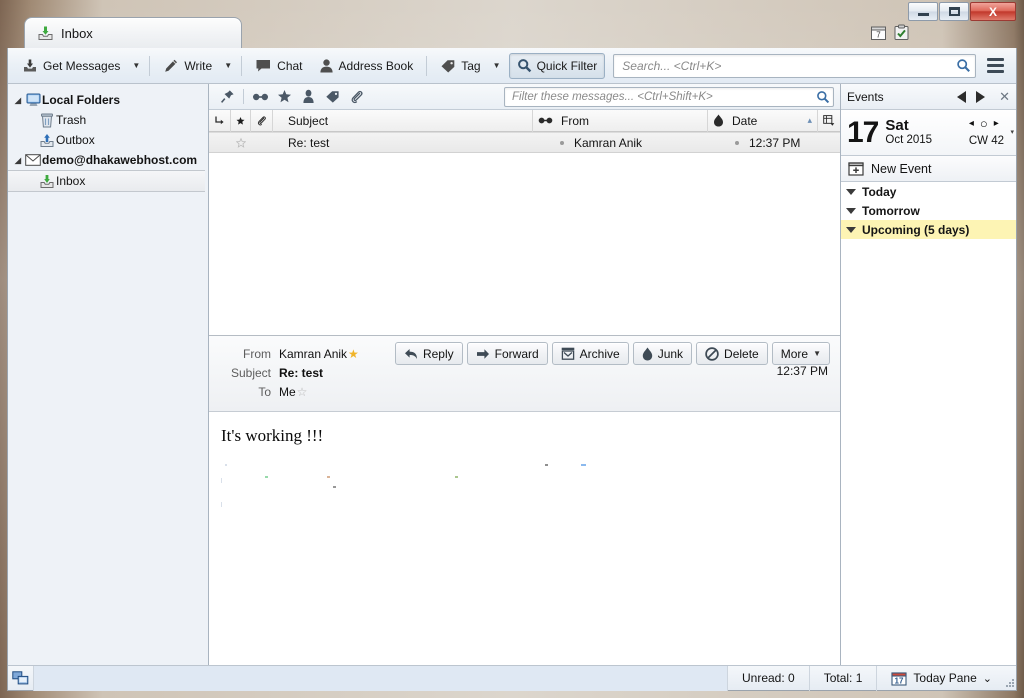  I want to click on address-book-button: Address Book, so click(366, 66).